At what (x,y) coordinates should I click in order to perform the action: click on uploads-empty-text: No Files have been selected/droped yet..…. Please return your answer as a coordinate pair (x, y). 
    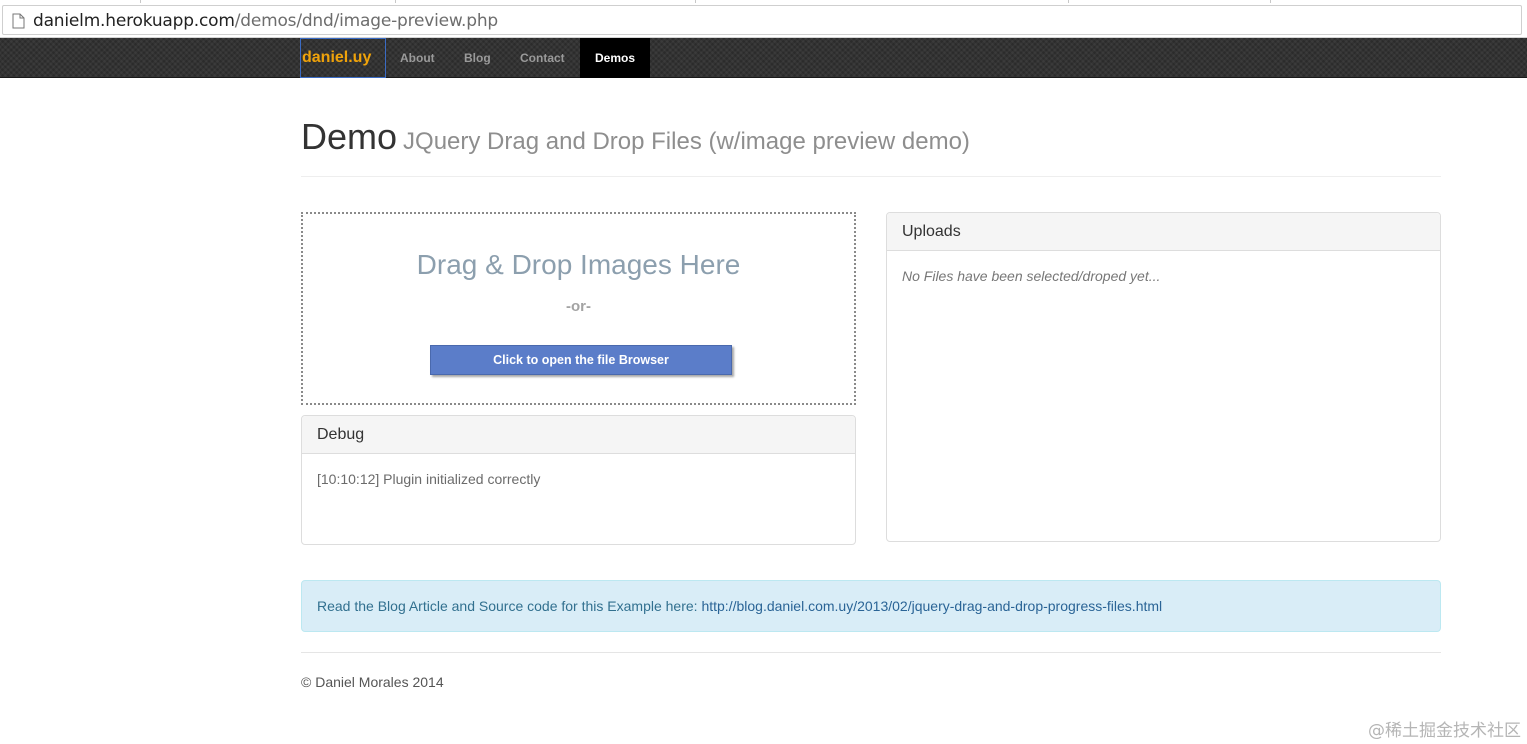
    Looking at the image, I should click on (1031, 276).